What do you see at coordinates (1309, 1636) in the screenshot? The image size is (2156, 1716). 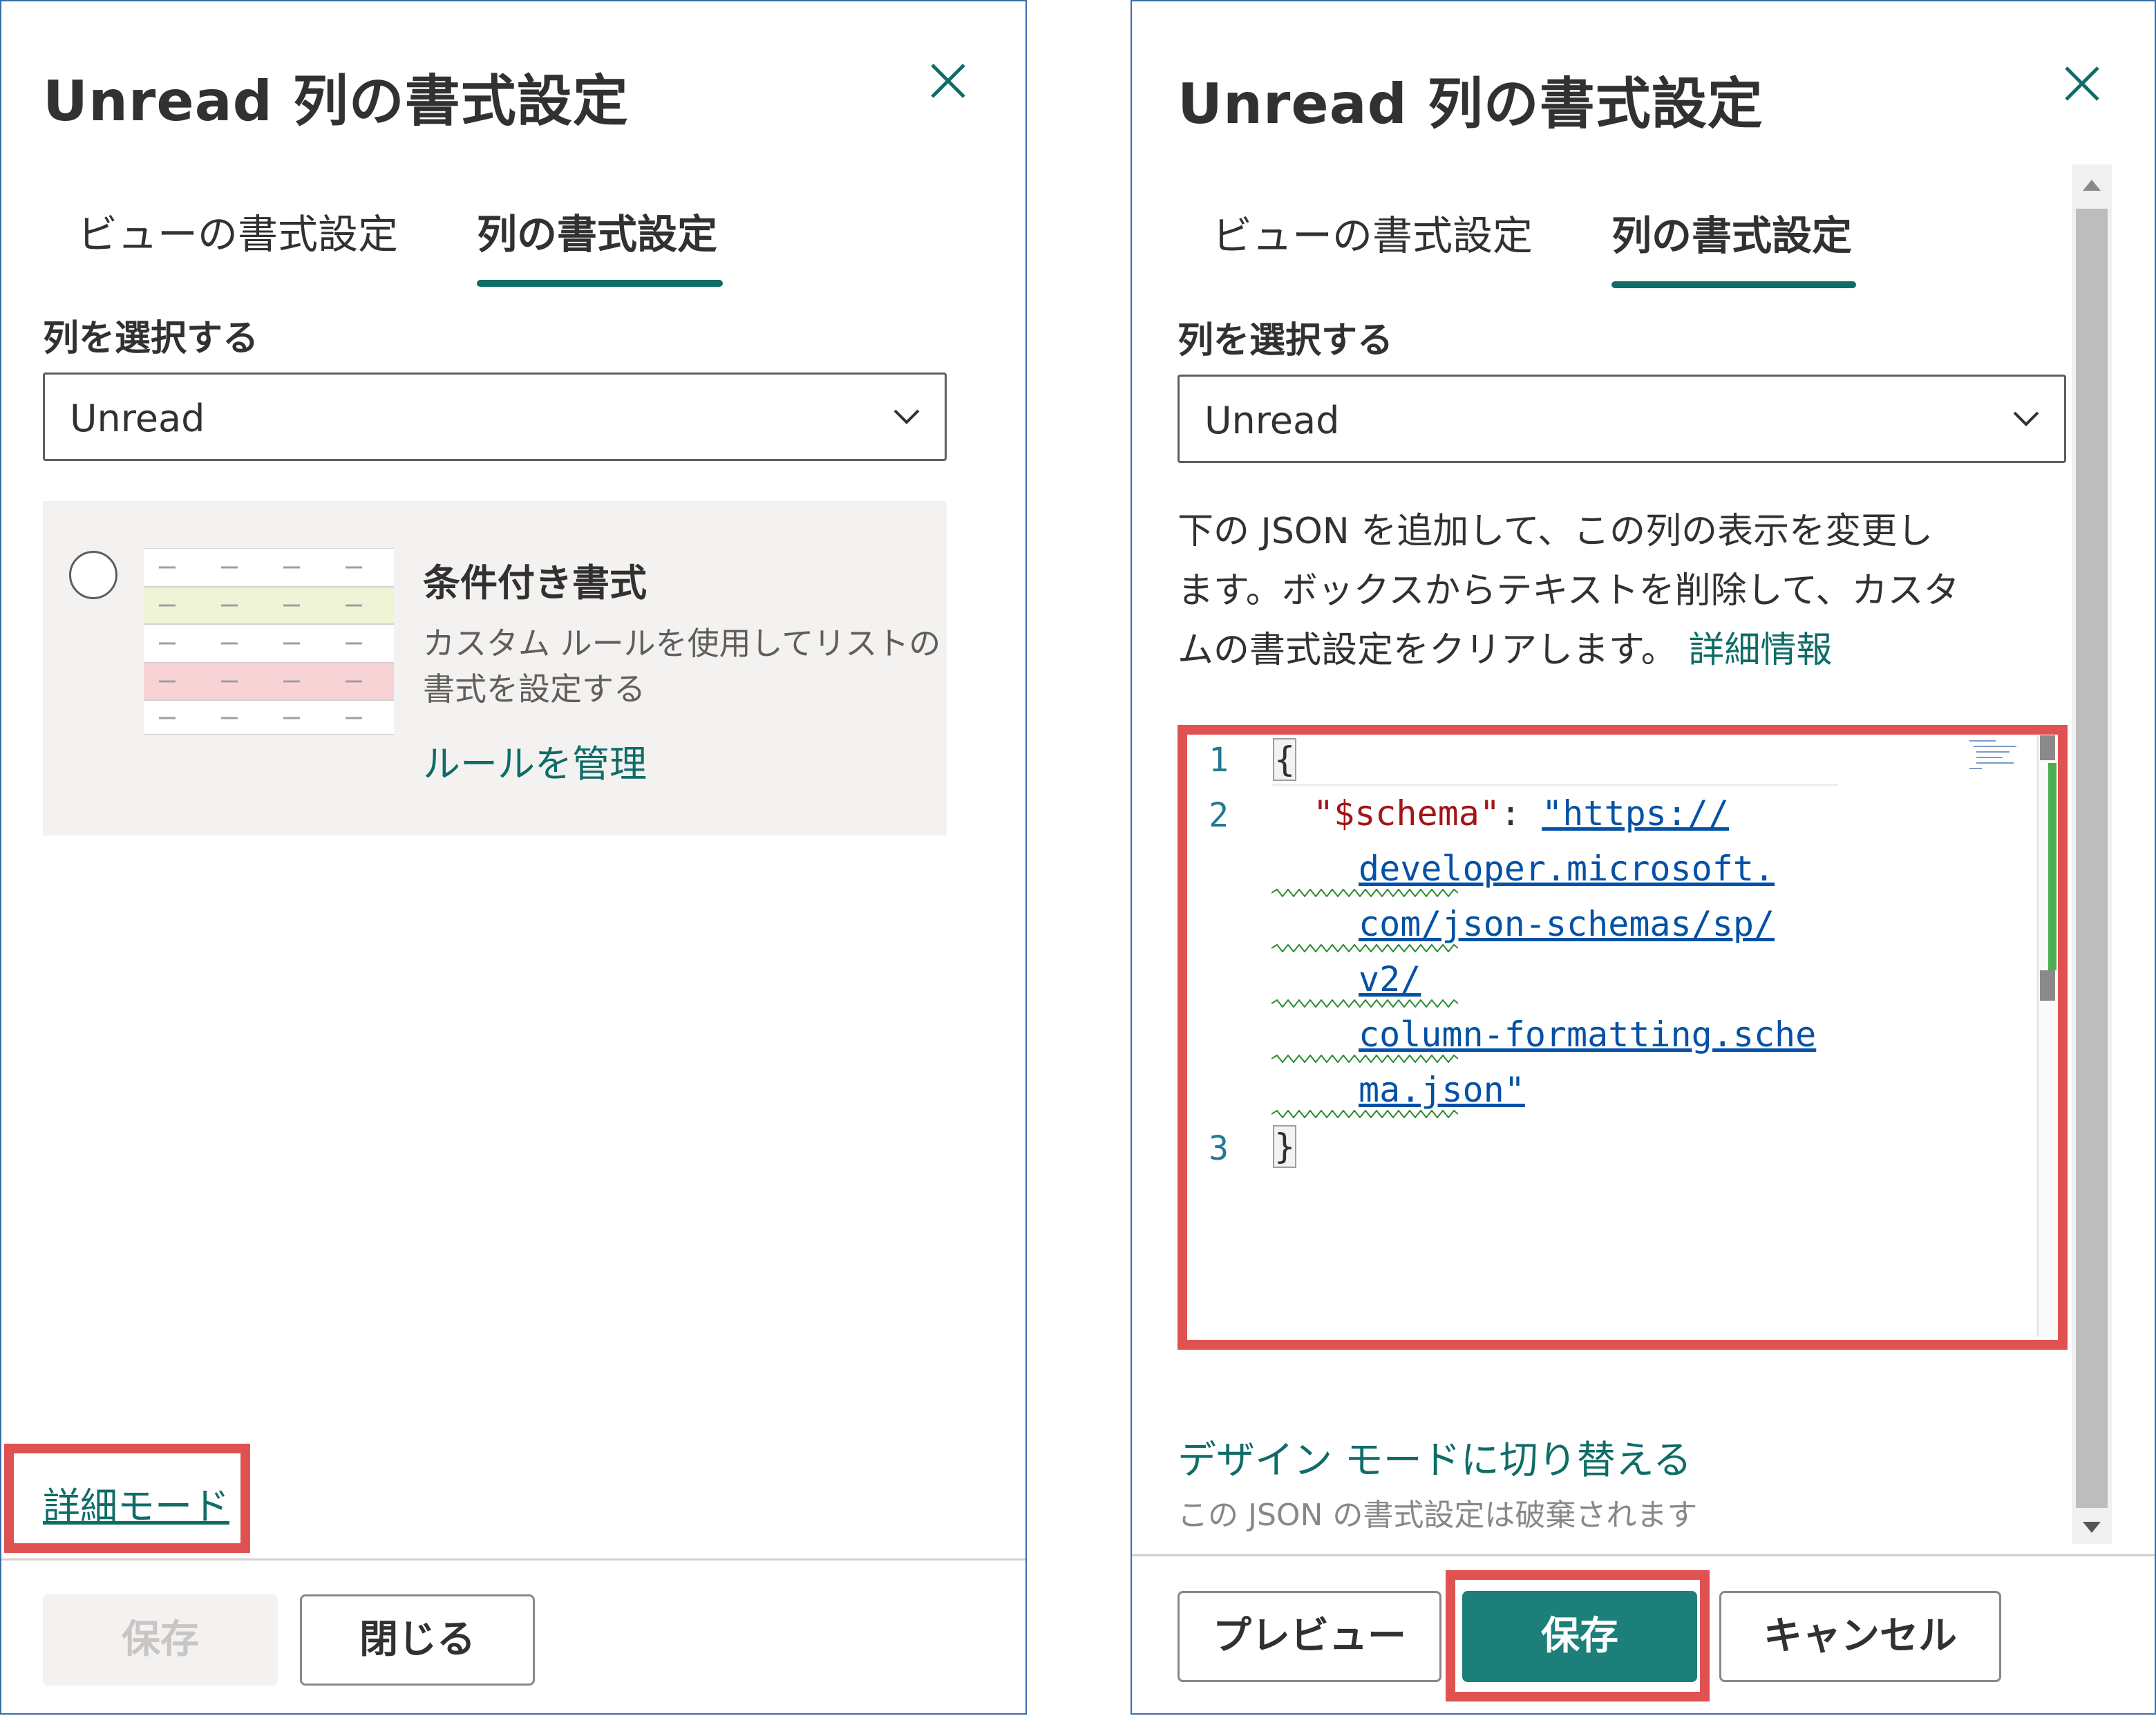 I see `preview-button: プレビュー` at bounding box center [1309, 1636].